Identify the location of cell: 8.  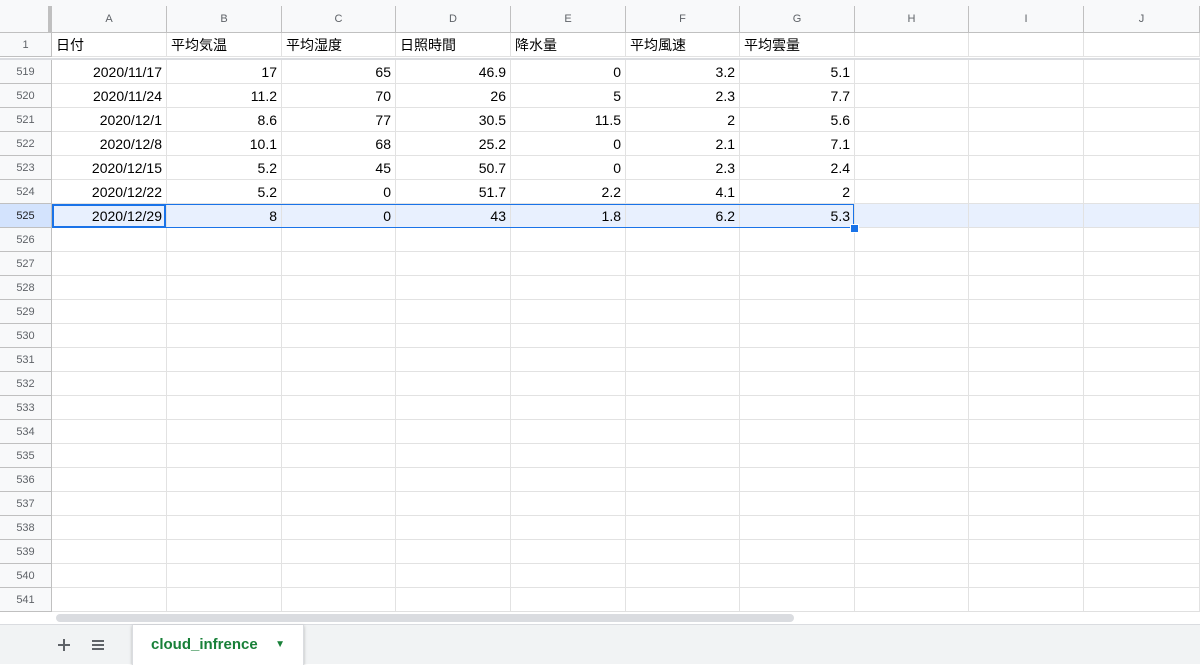
(224, 216).